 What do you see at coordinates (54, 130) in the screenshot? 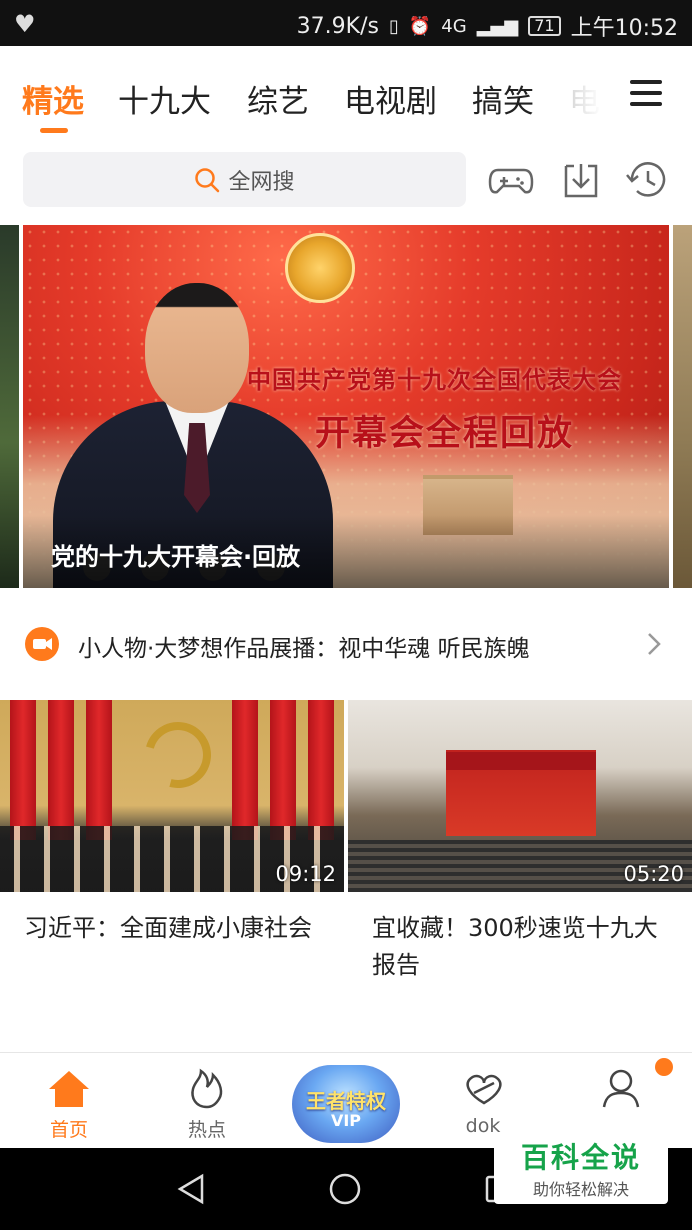
I see `active-tab-indicator` at bounding box center [54, 130].